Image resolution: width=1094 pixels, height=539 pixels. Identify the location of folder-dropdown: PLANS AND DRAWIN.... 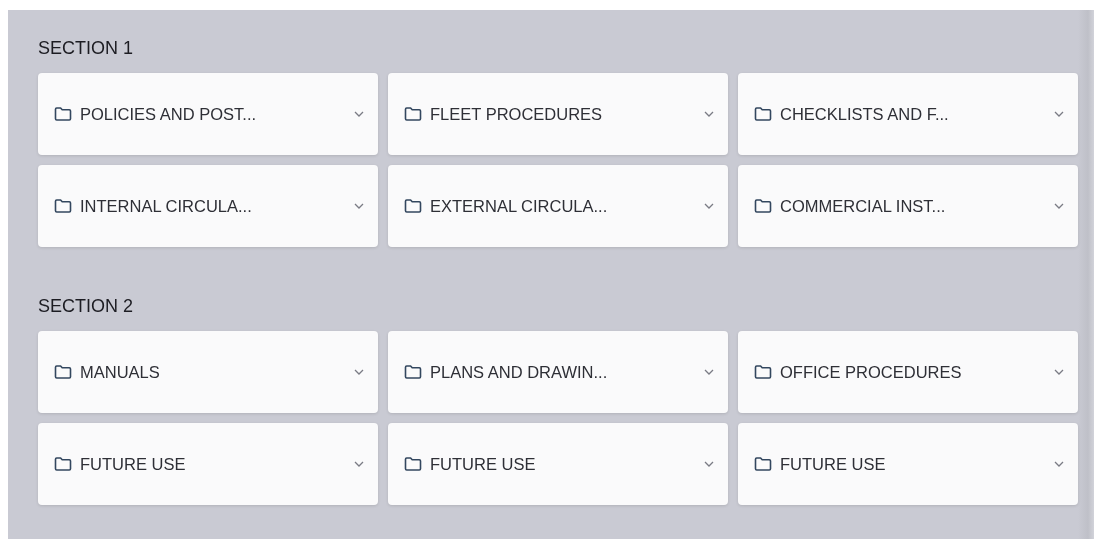
(558, 372).